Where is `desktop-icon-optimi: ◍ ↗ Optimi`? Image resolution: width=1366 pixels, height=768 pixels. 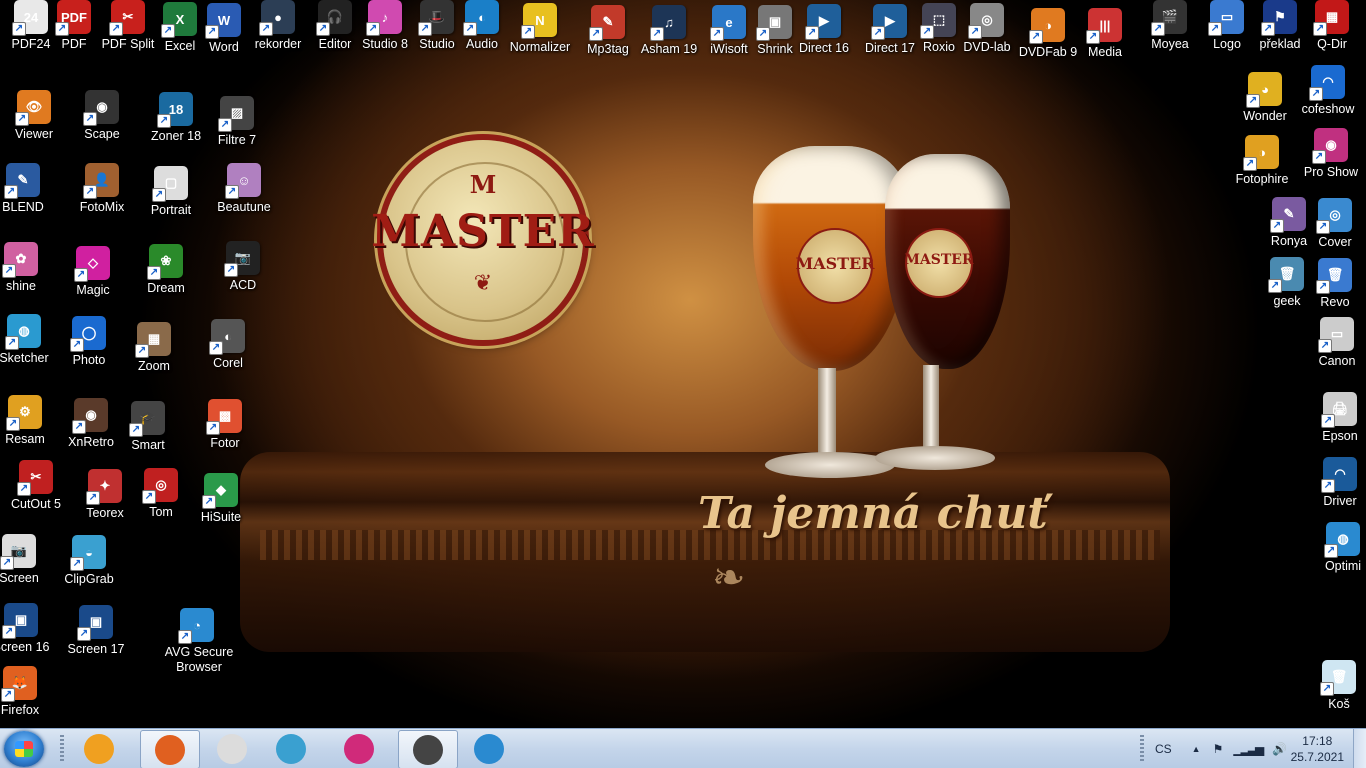 desktop-icon-optimi: ◍ ↗ Optimi is located at coordinates (1335, 548).